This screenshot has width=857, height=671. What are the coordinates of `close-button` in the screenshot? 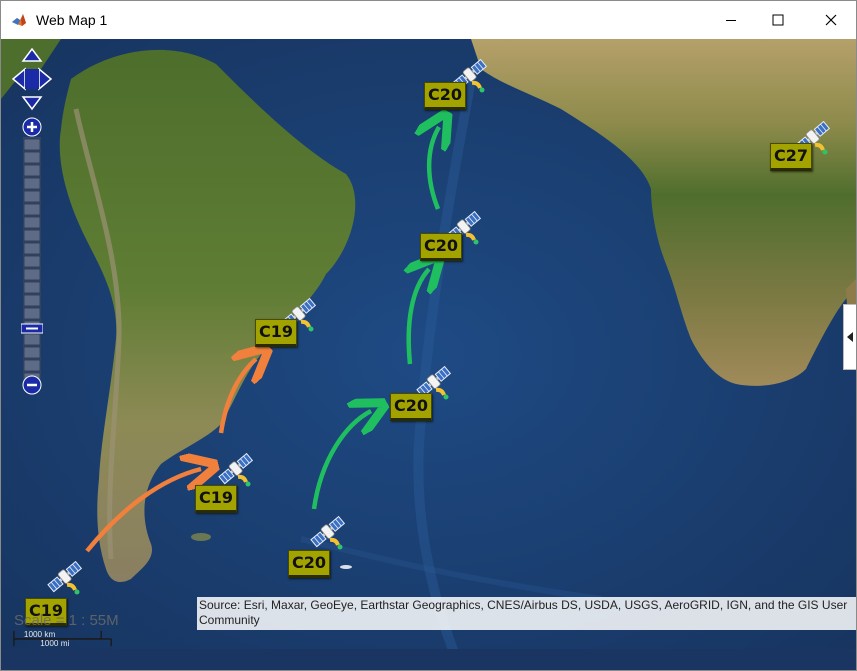 It's located at (831, 20).